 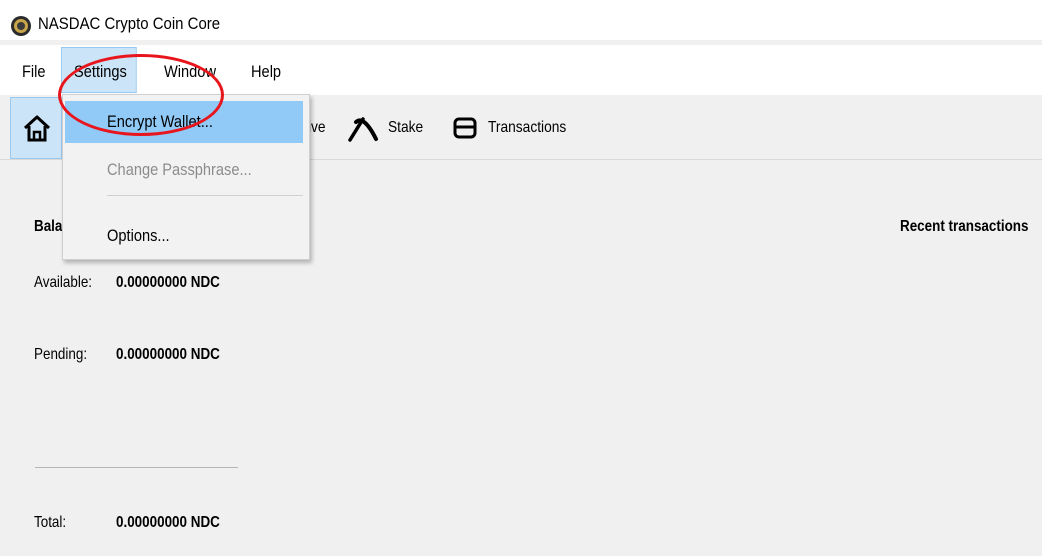 I want to click on nasdac-coin-icon, so click(x=21, y=26).